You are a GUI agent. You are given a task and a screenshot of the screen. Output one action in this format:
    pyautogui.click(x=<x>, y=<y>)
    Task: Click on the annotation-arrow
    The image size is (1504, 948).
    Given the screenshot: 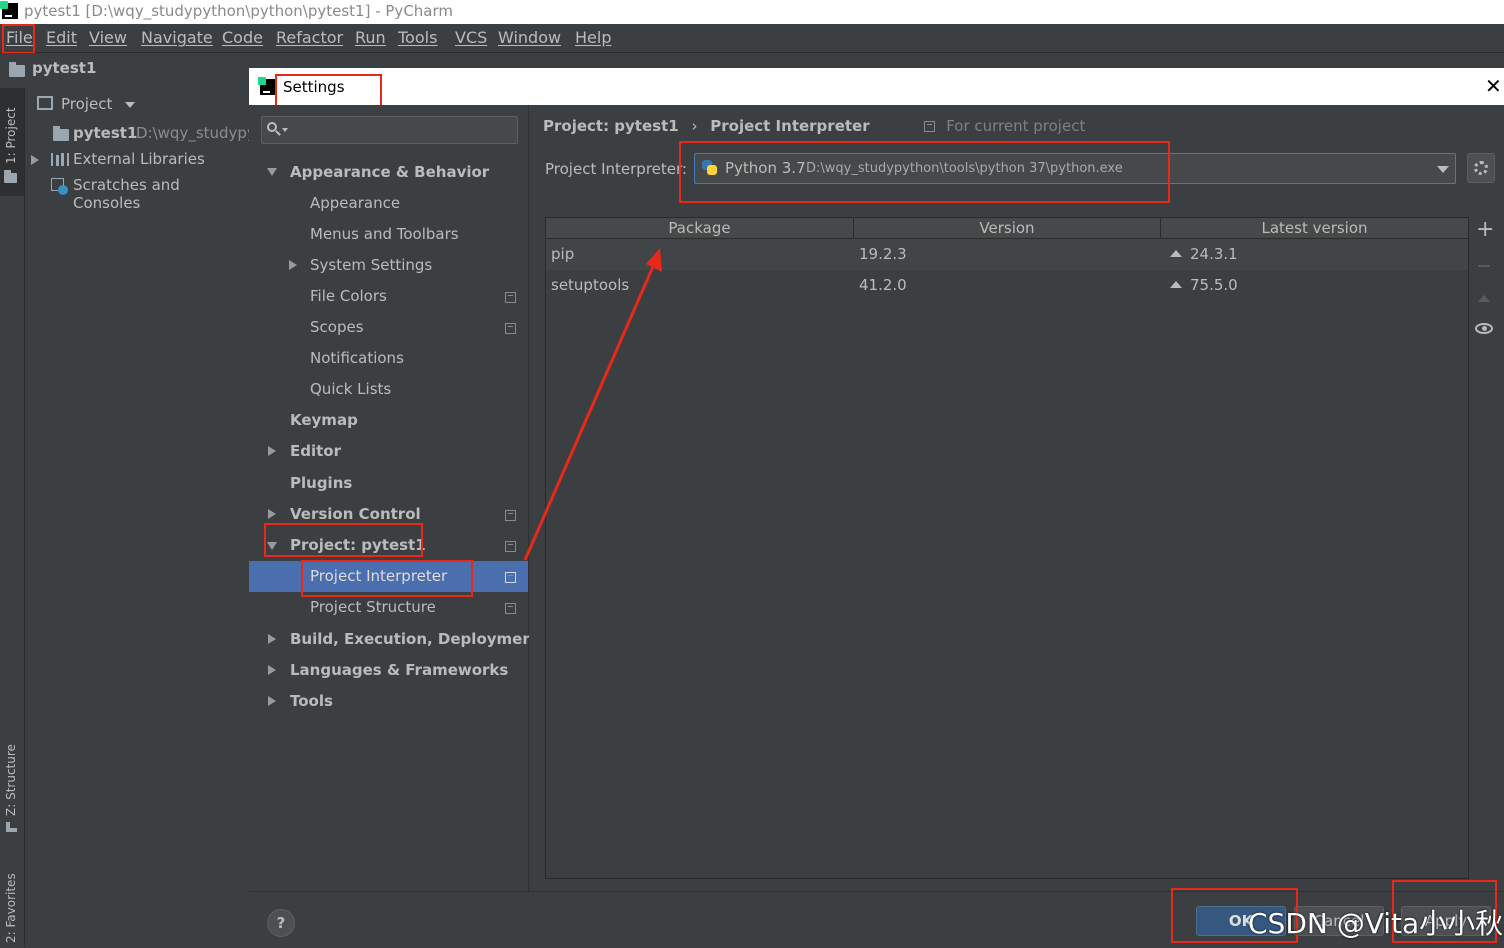 What is the action you would take?
    pyautogui.click(x=592, y=404)
    